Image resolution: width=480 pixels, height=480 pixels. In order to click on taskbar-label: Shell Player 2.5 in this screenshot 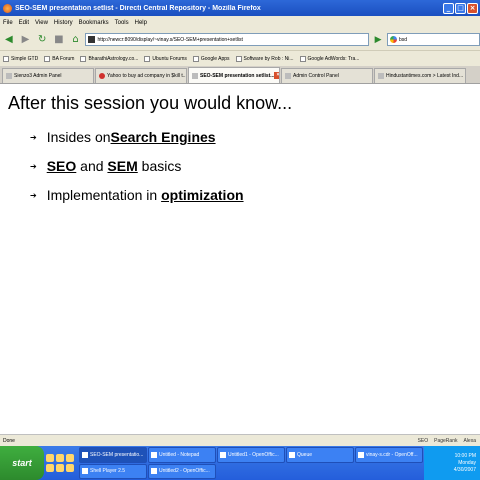, I will do `click(108, 471)`.